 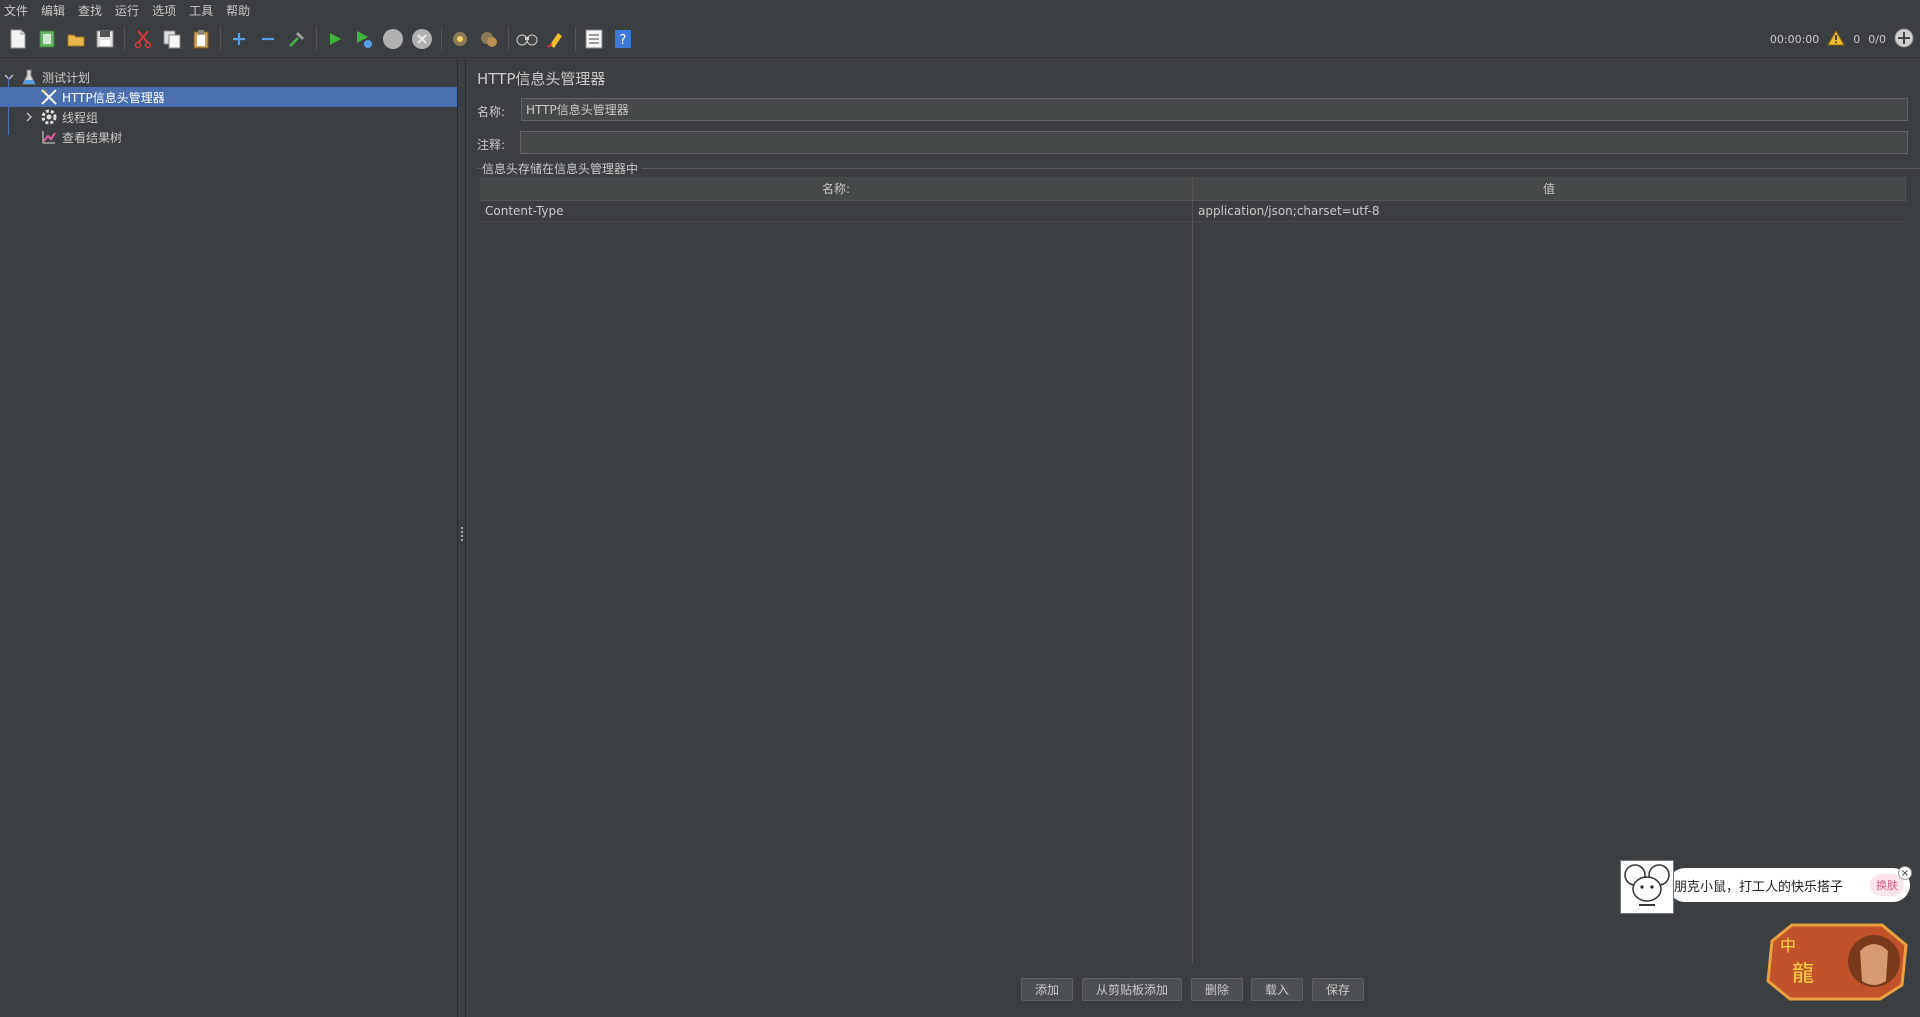 What do you see at coordinates (172, 39) in the screenshot?
I see `copy-icon` at bounding box center [172, 39].